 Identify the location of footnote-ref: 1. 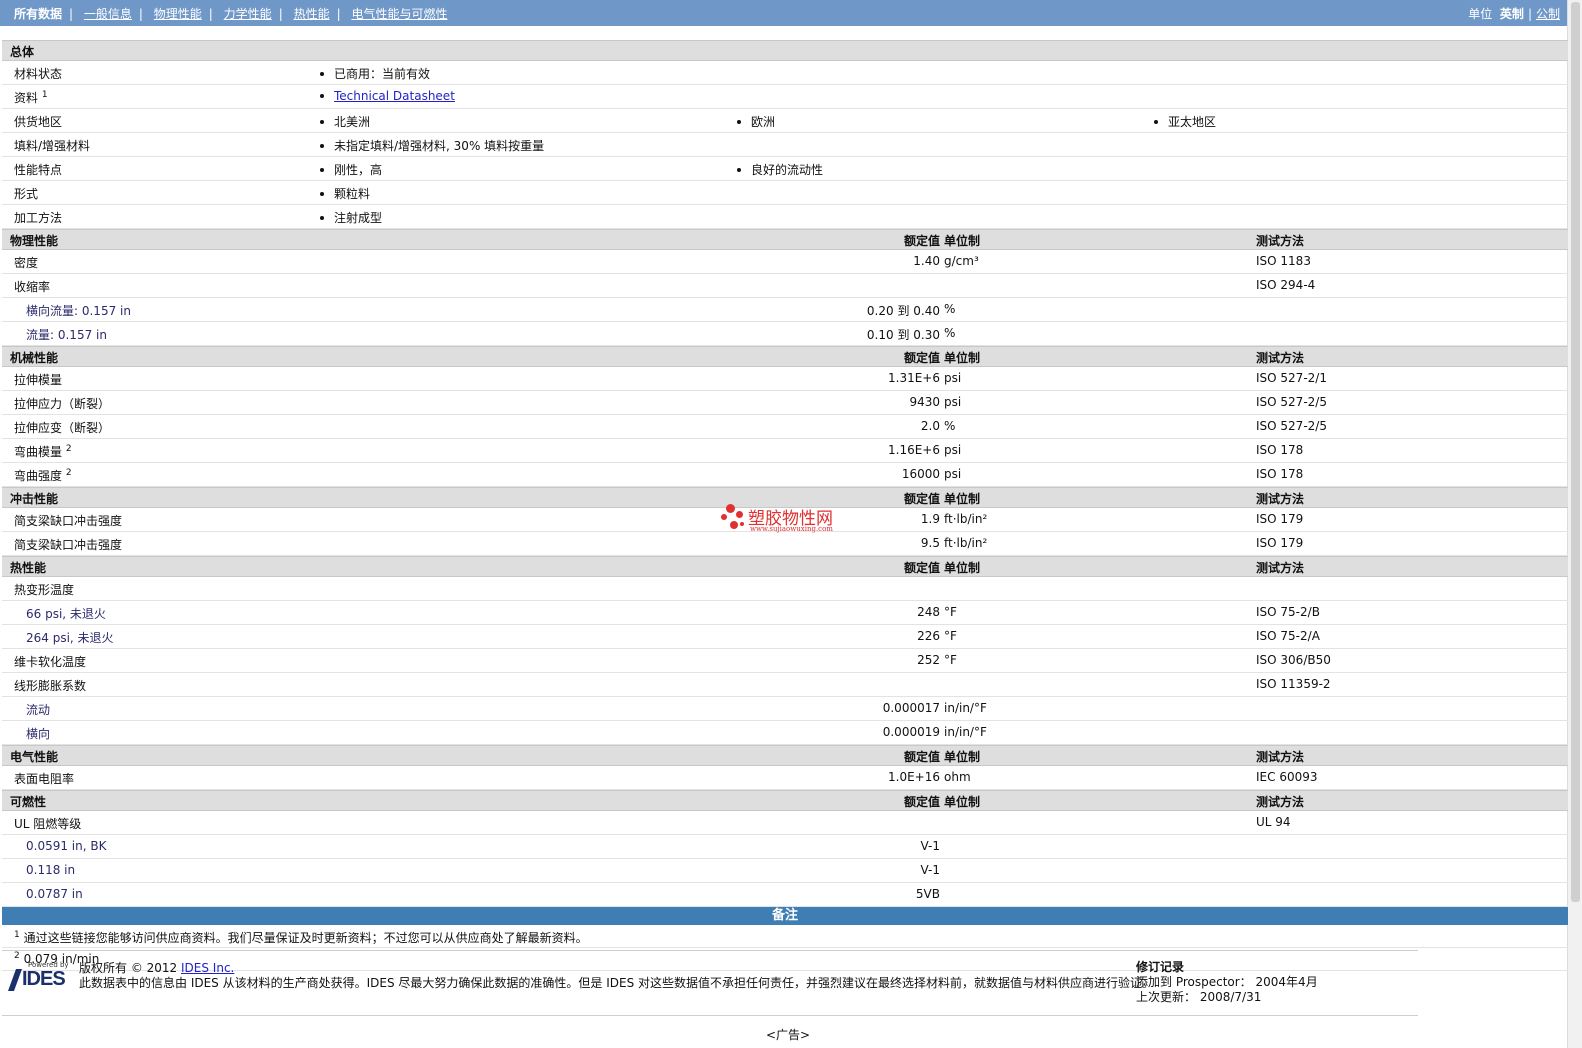
(44, 95).